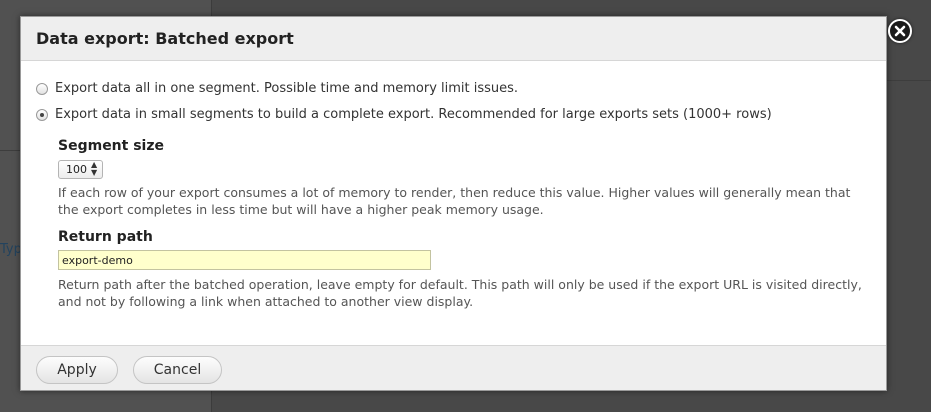  What do you see at coordinates (453, 39) in the screenshot?
I see `dialog-titlebar: Data export: Batched export` at bounding box center [453, 39].